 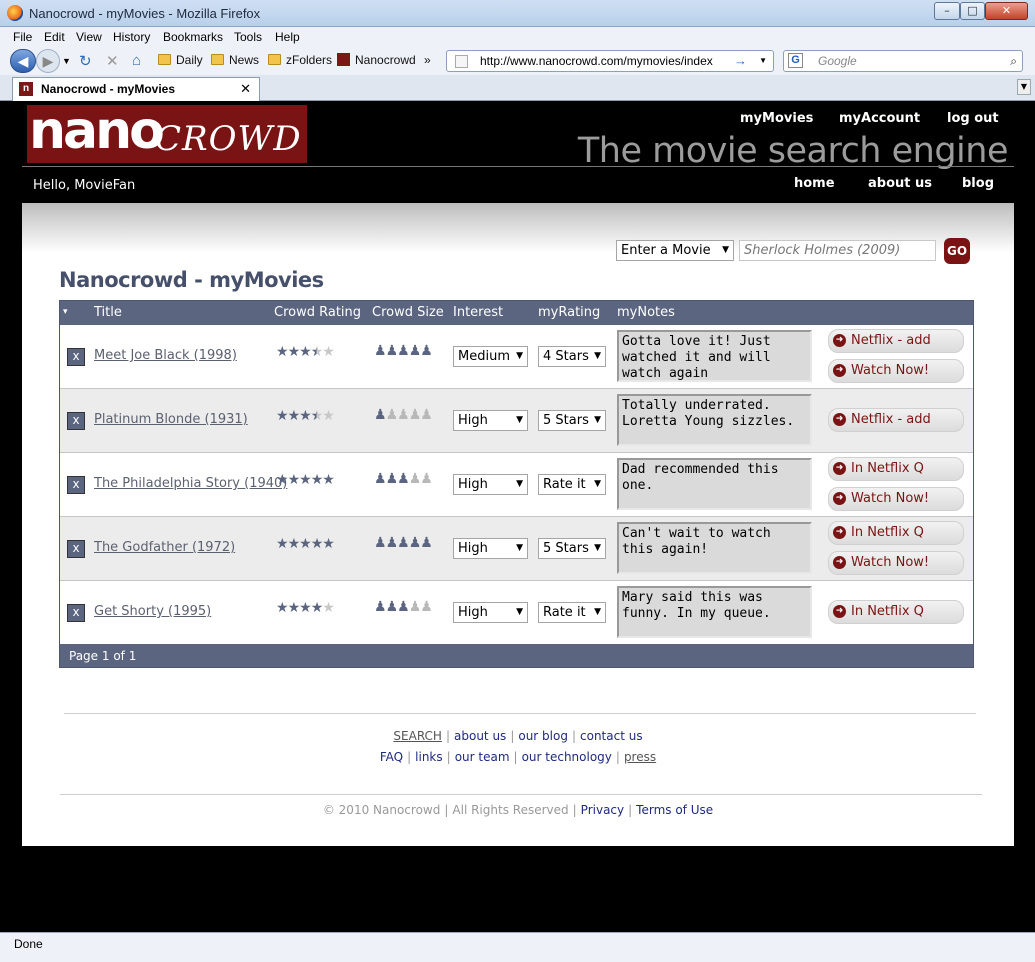 I want to click on nav-home: home, so click(x=814, y=183).